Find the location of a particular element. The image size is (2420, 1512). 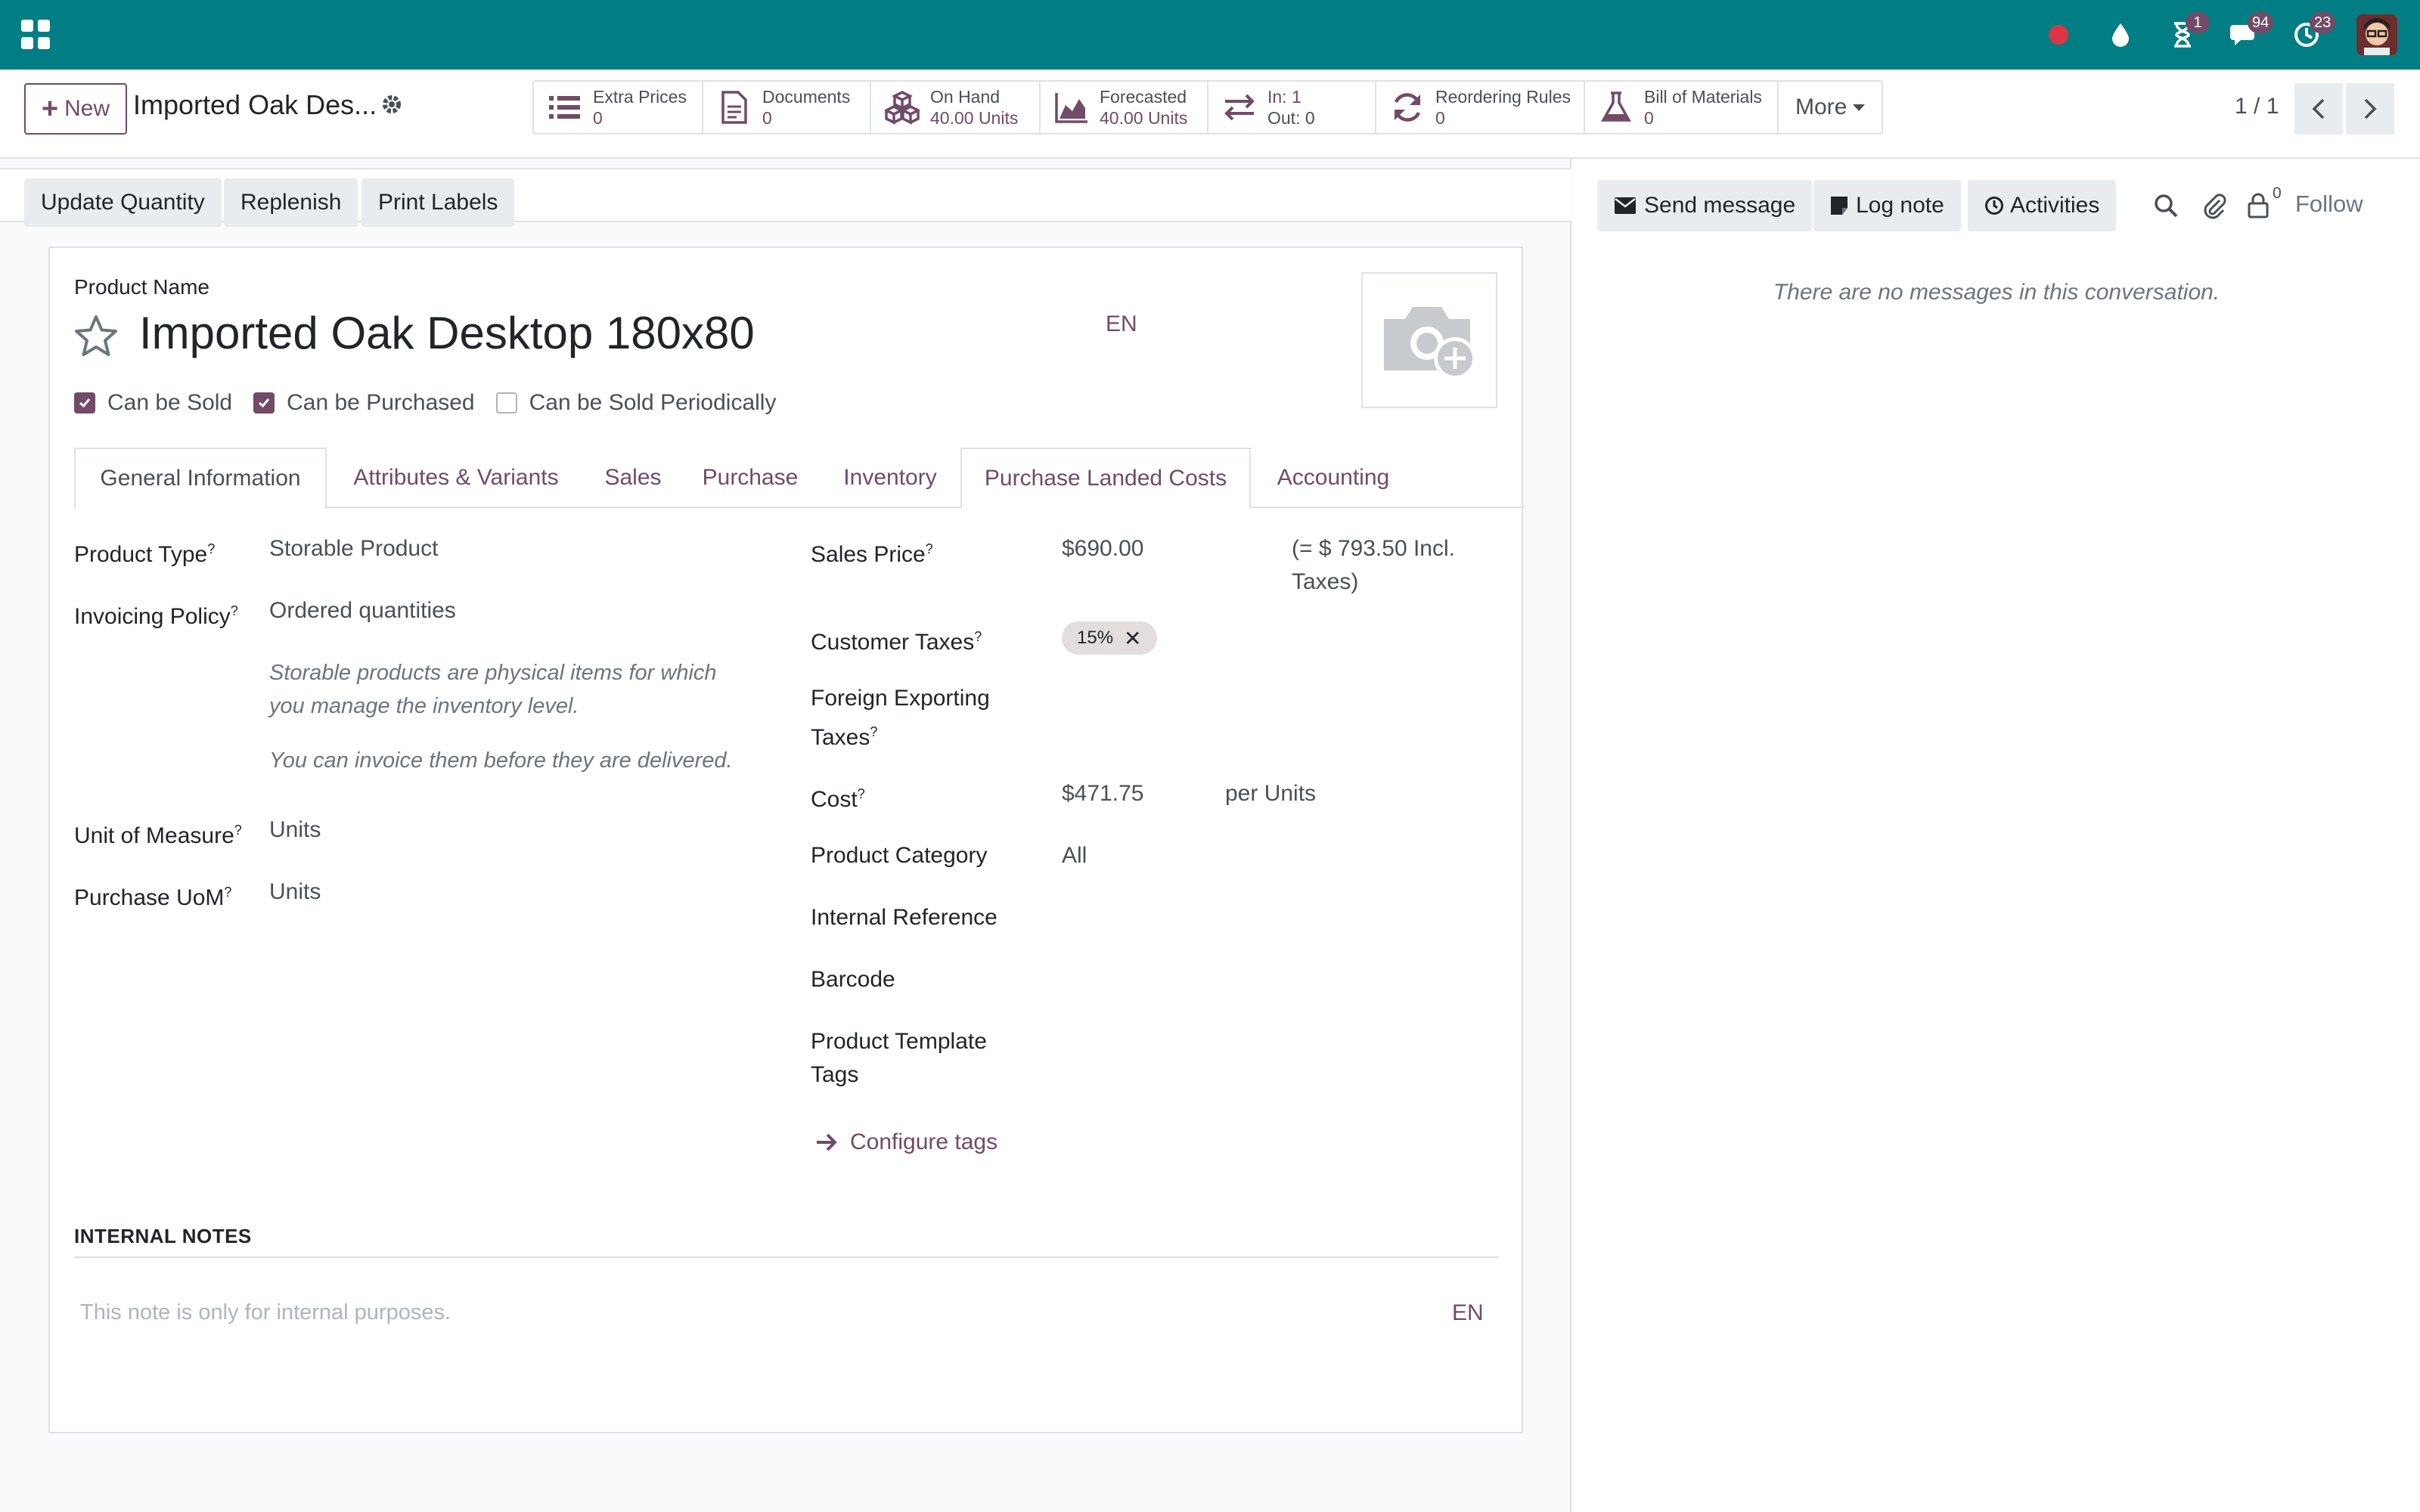

reordering-rules-button: Reordering Rules 0 is located at coordinates (1480, 107).